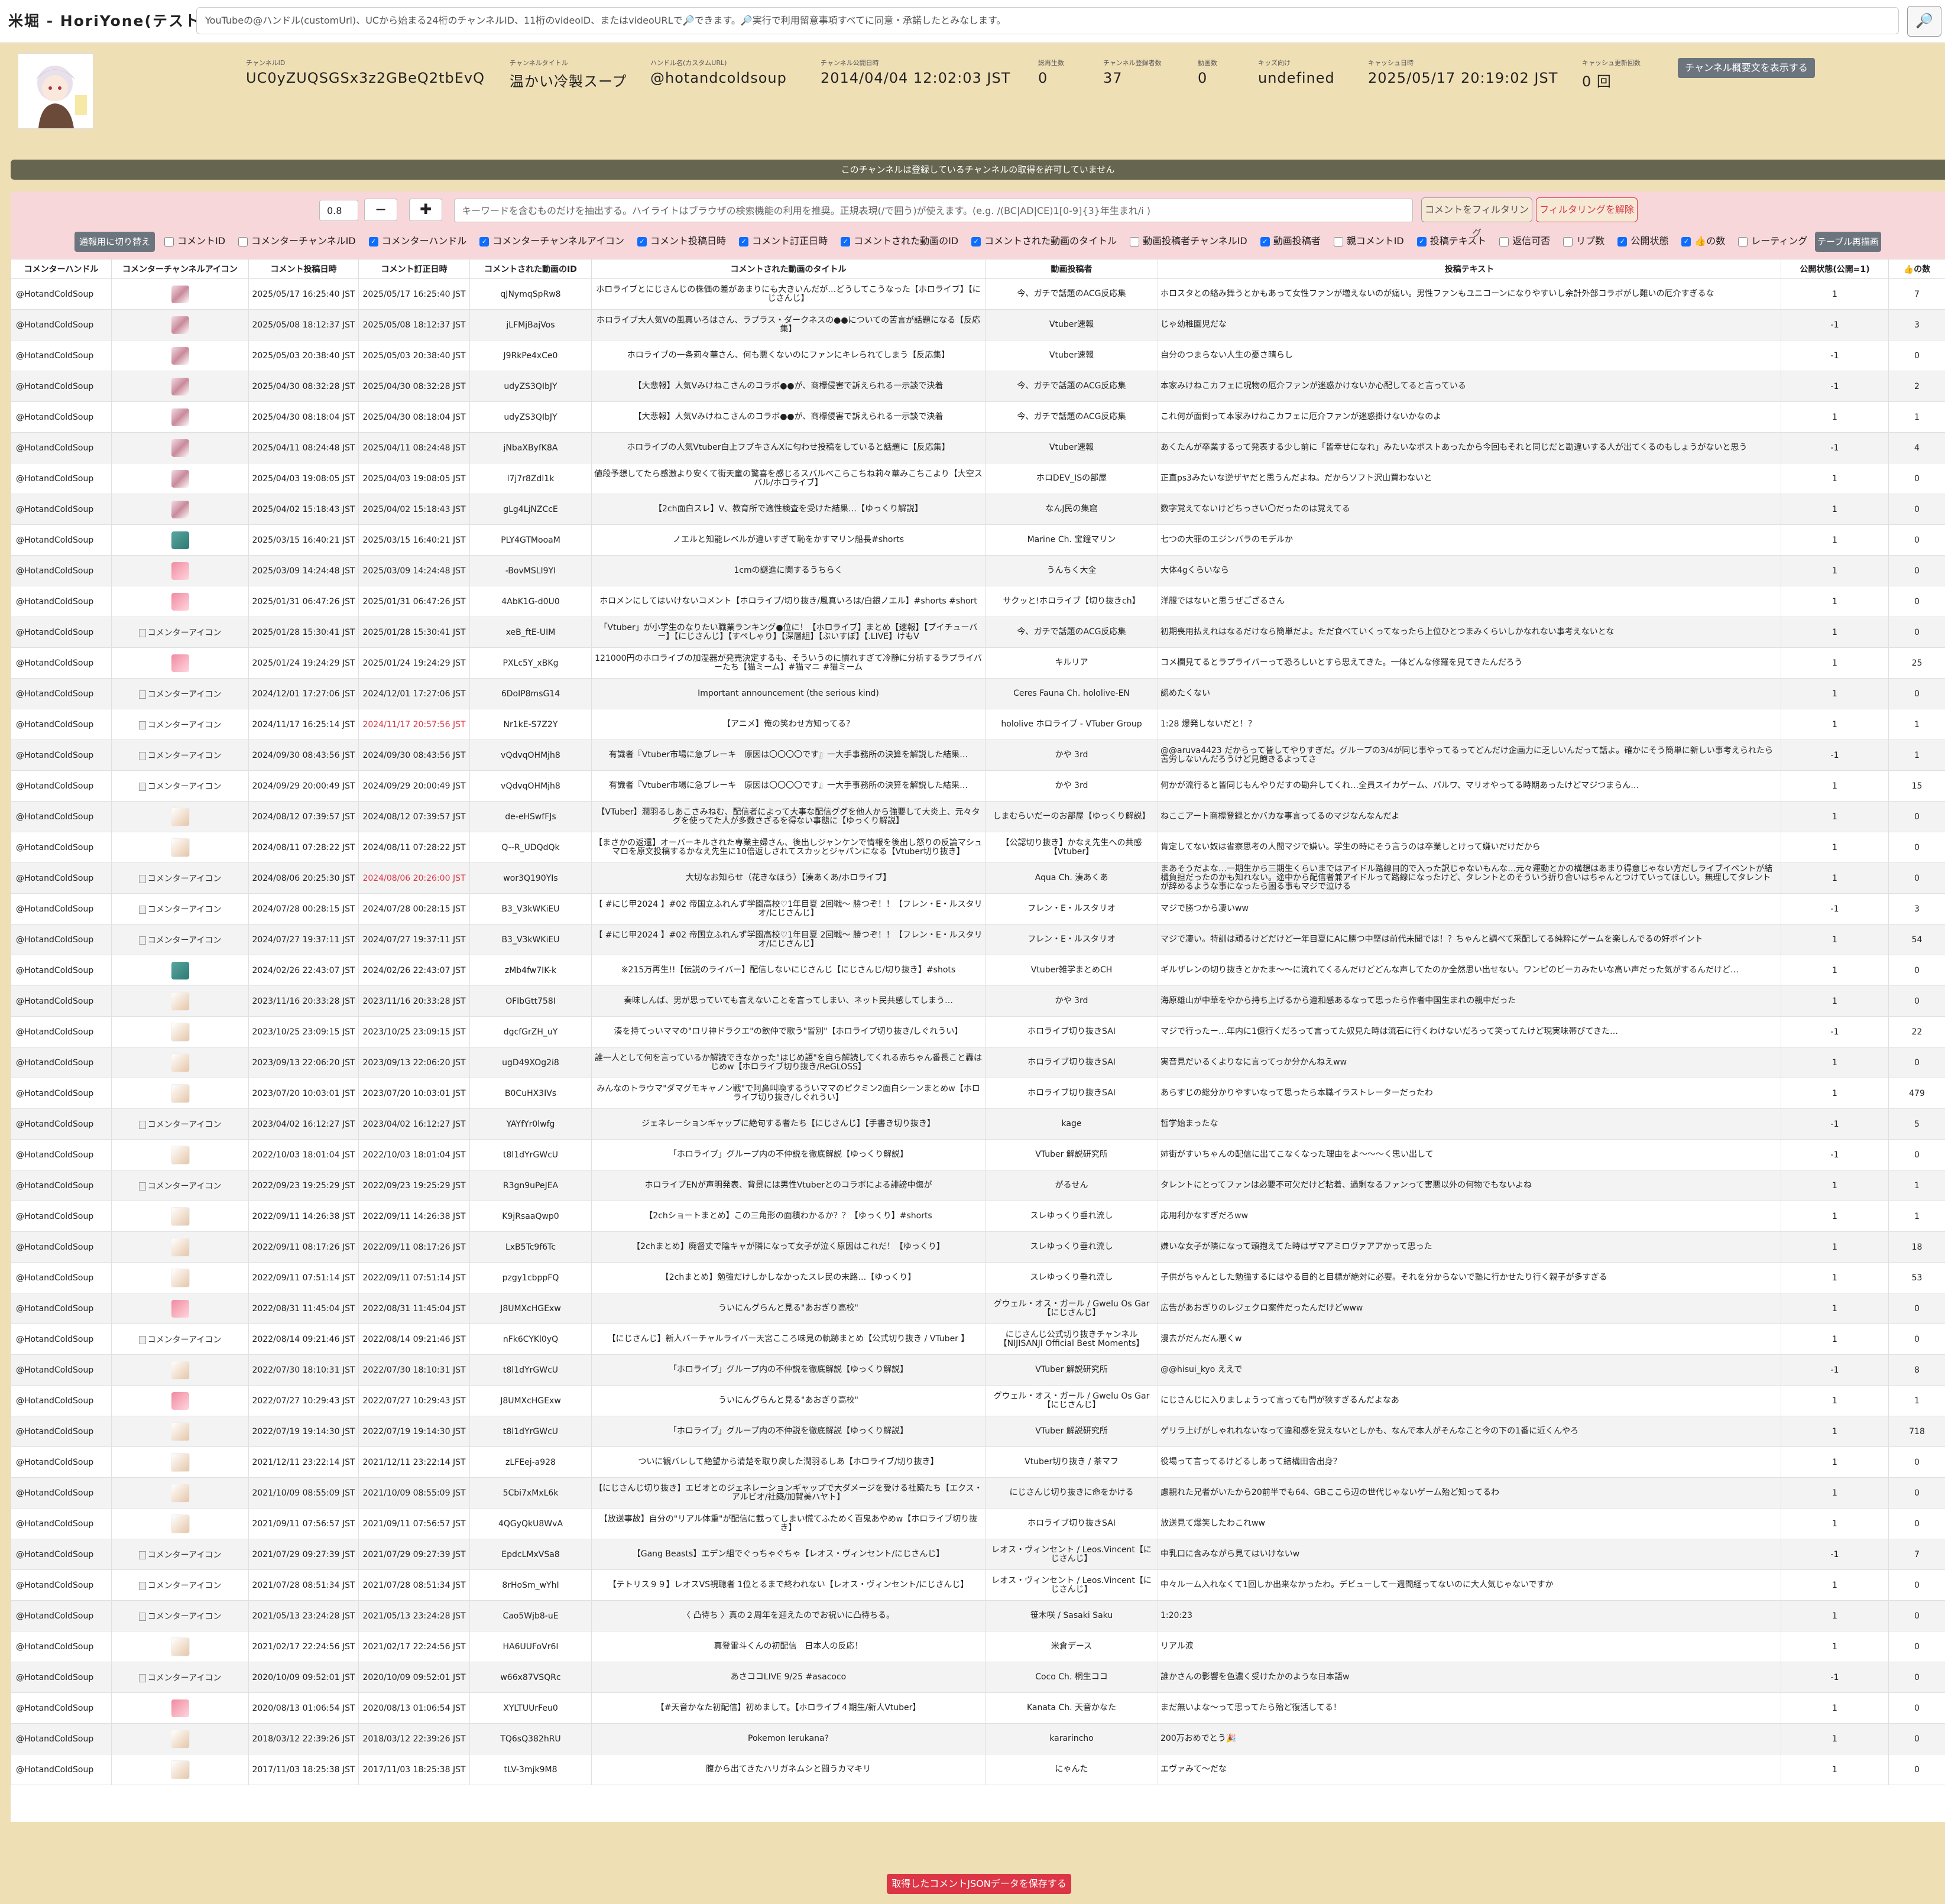 The width and height of the screenshot is (1945, 1904). I want to click on column-toggle: ✓ コメンターチャンネルアイコン, so click(551, 240).